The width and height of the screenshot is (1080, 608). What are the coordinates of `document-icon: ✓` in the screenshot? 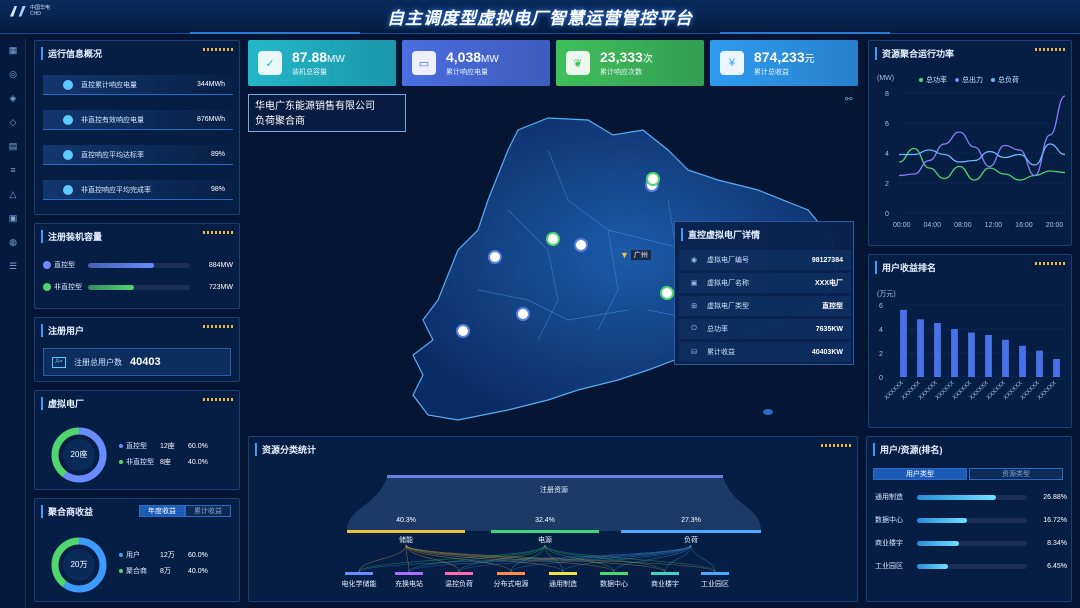 It's located at (270, 63).